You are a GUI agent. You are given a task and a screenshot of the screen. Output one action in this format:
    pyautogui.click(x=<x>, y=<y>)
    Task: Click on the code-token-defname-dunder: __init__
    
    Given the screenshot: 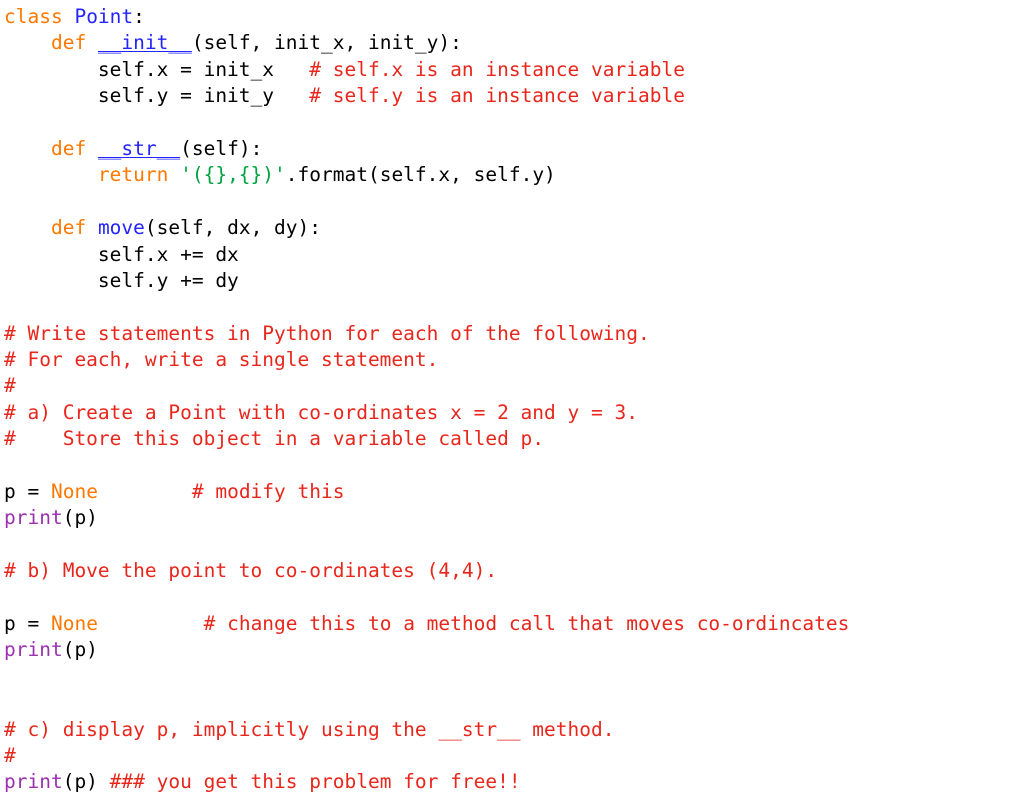 What is the action you would take?
    pyautogui.click(x=144, y=43)
    